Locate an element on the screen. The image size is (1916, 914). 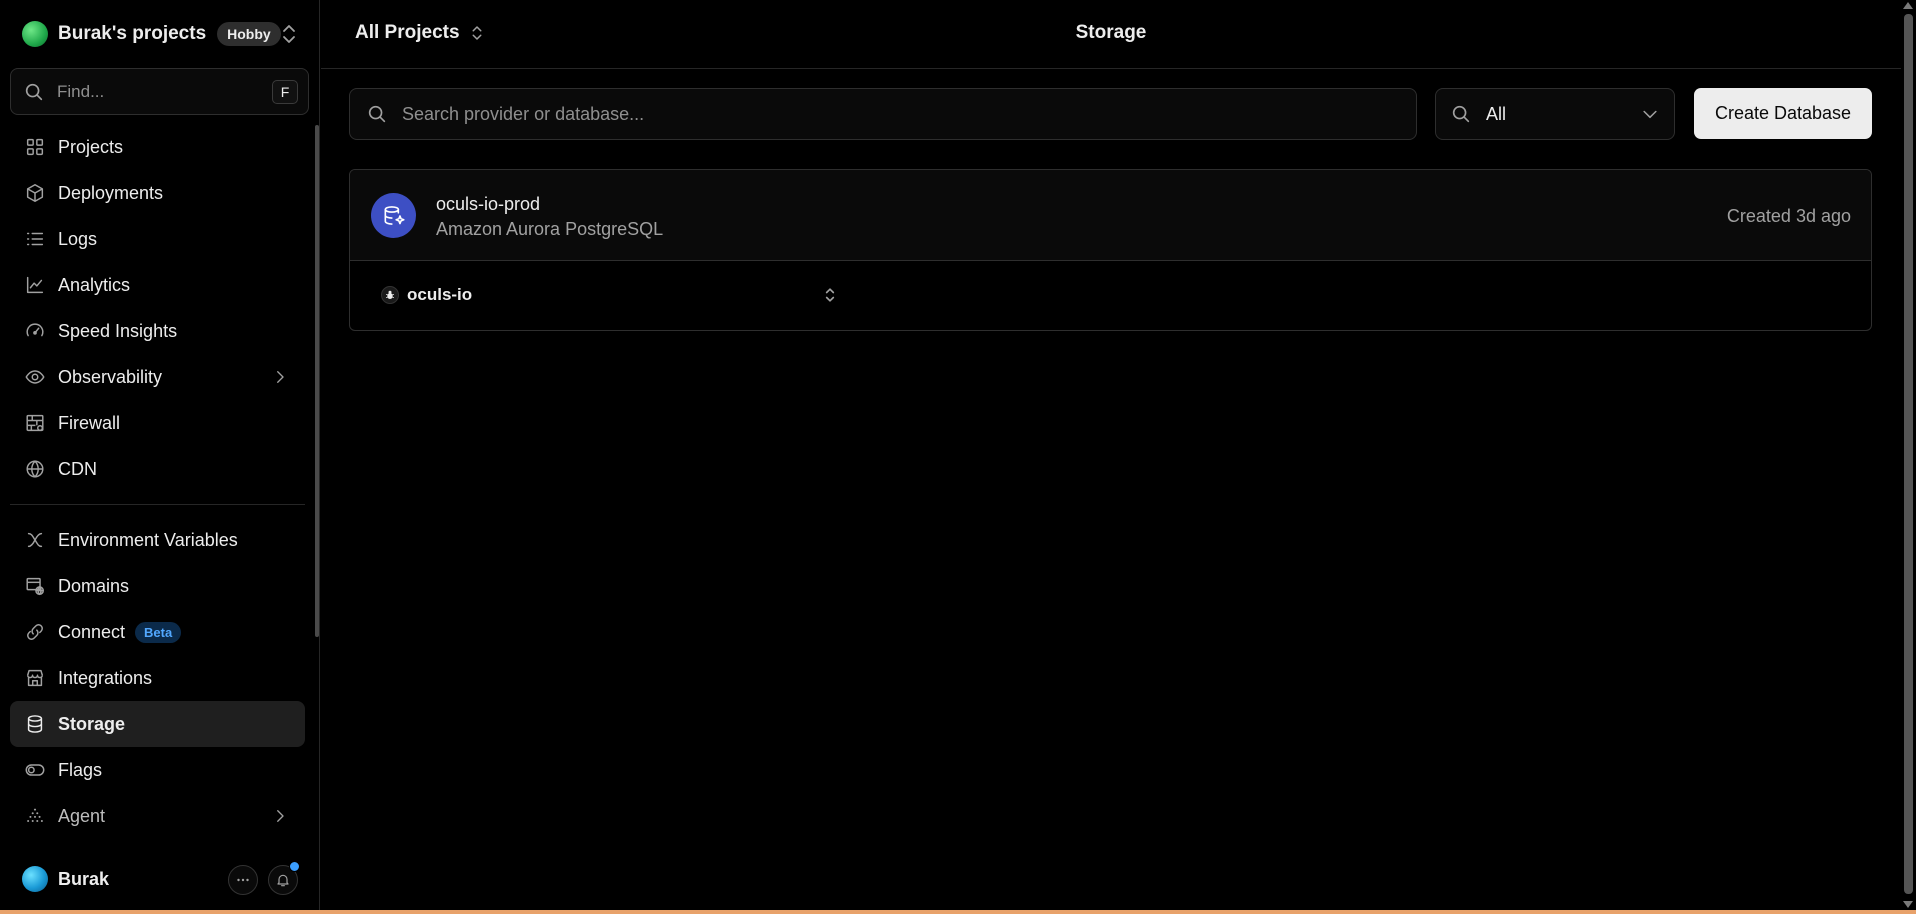
find-shortcut-key: F is located at coordinates (285, 92).